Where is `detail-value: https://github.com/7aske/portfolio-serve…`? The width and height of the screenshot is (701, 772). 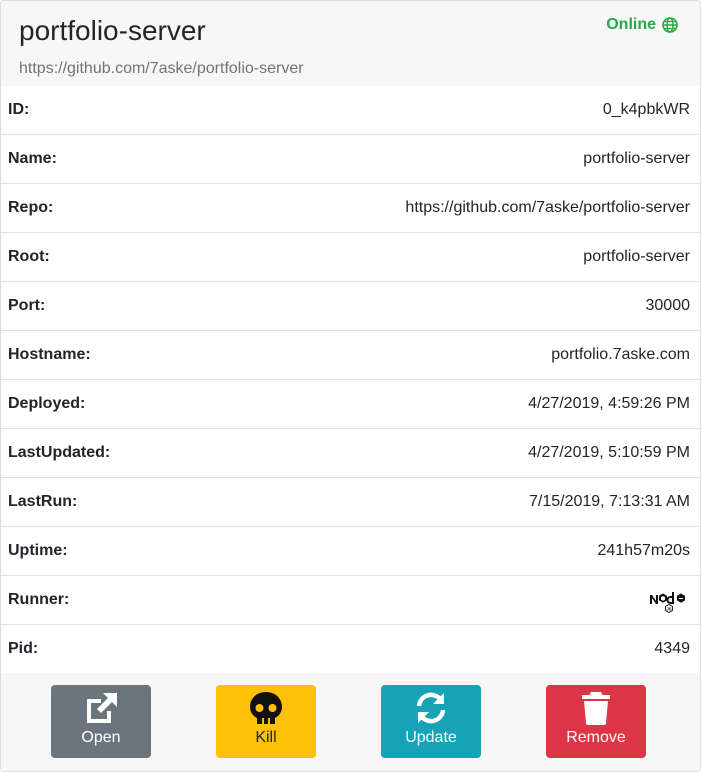
detail-value: https://github.com/7aske/portfolio-serve… is located at coordinates (547, 207).